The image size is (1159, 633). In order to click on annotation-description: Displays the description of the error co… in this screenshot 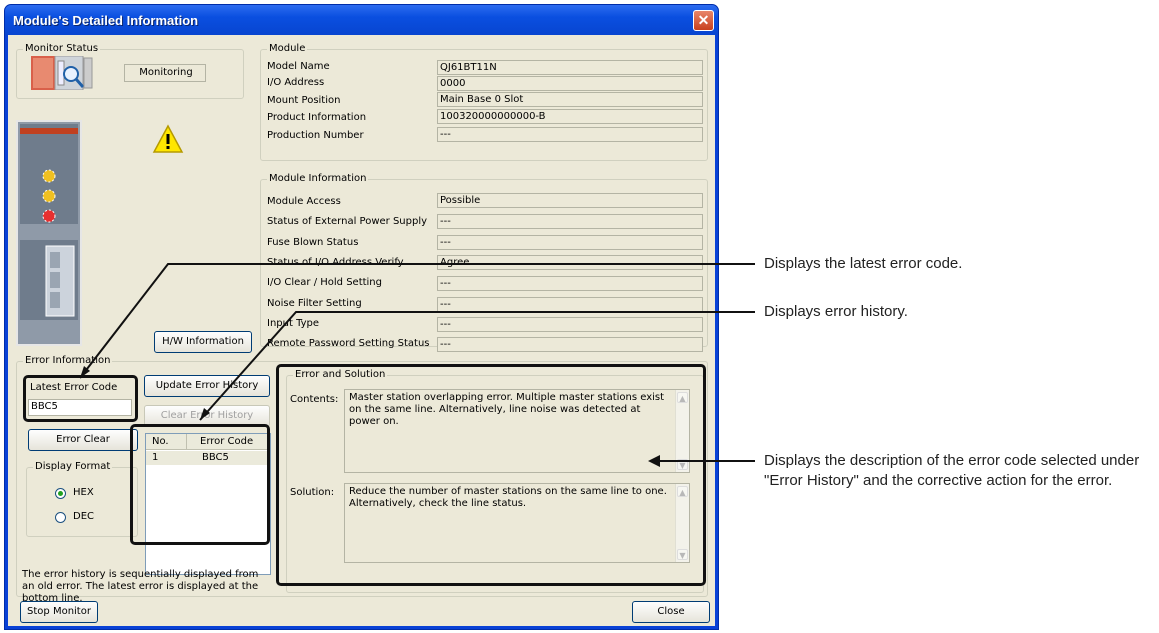, I will do `click(952, 470)`.